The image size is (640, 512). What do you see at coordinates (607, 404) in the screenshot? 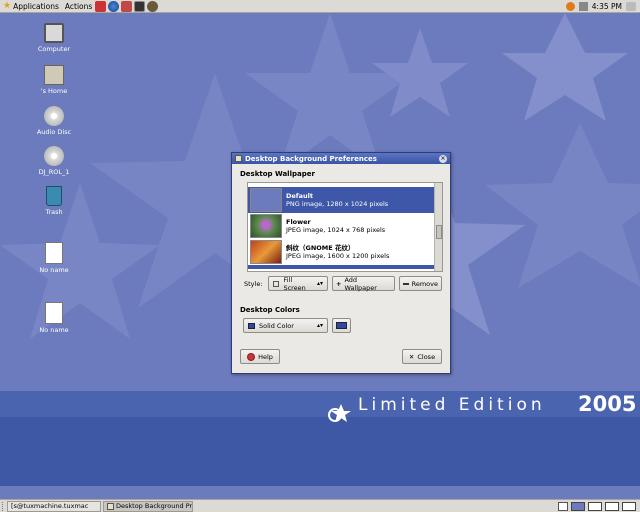
I see `edition-year: 2005` at bounding box center [607, 404].